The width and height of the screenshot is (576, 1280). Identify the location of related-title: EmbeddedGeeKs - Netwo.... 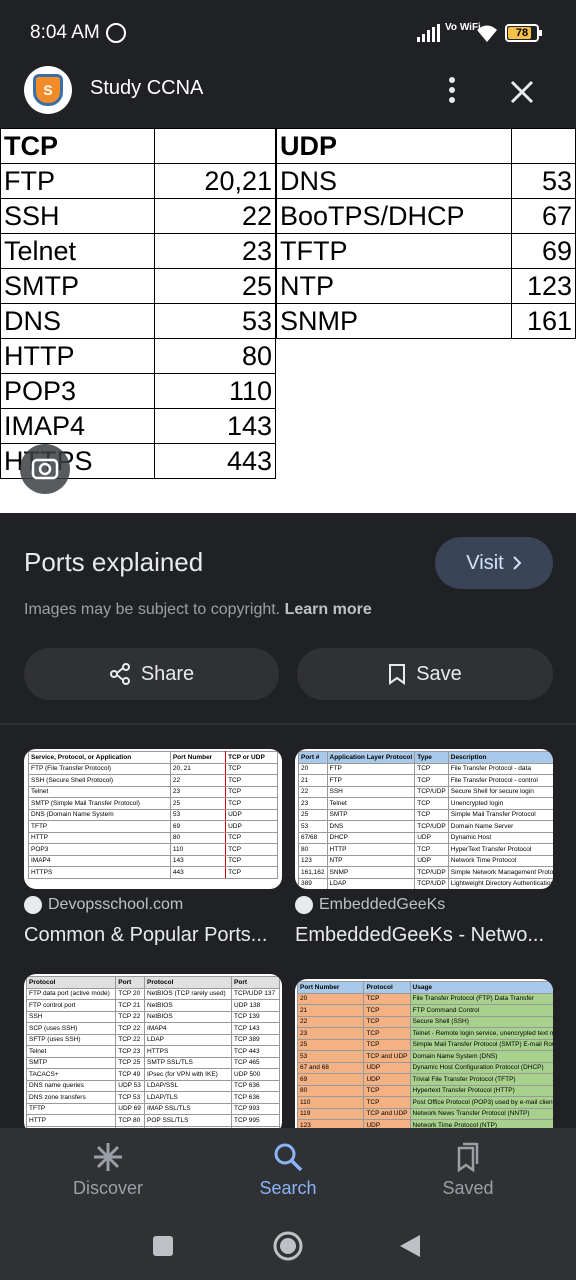
(424, 935).